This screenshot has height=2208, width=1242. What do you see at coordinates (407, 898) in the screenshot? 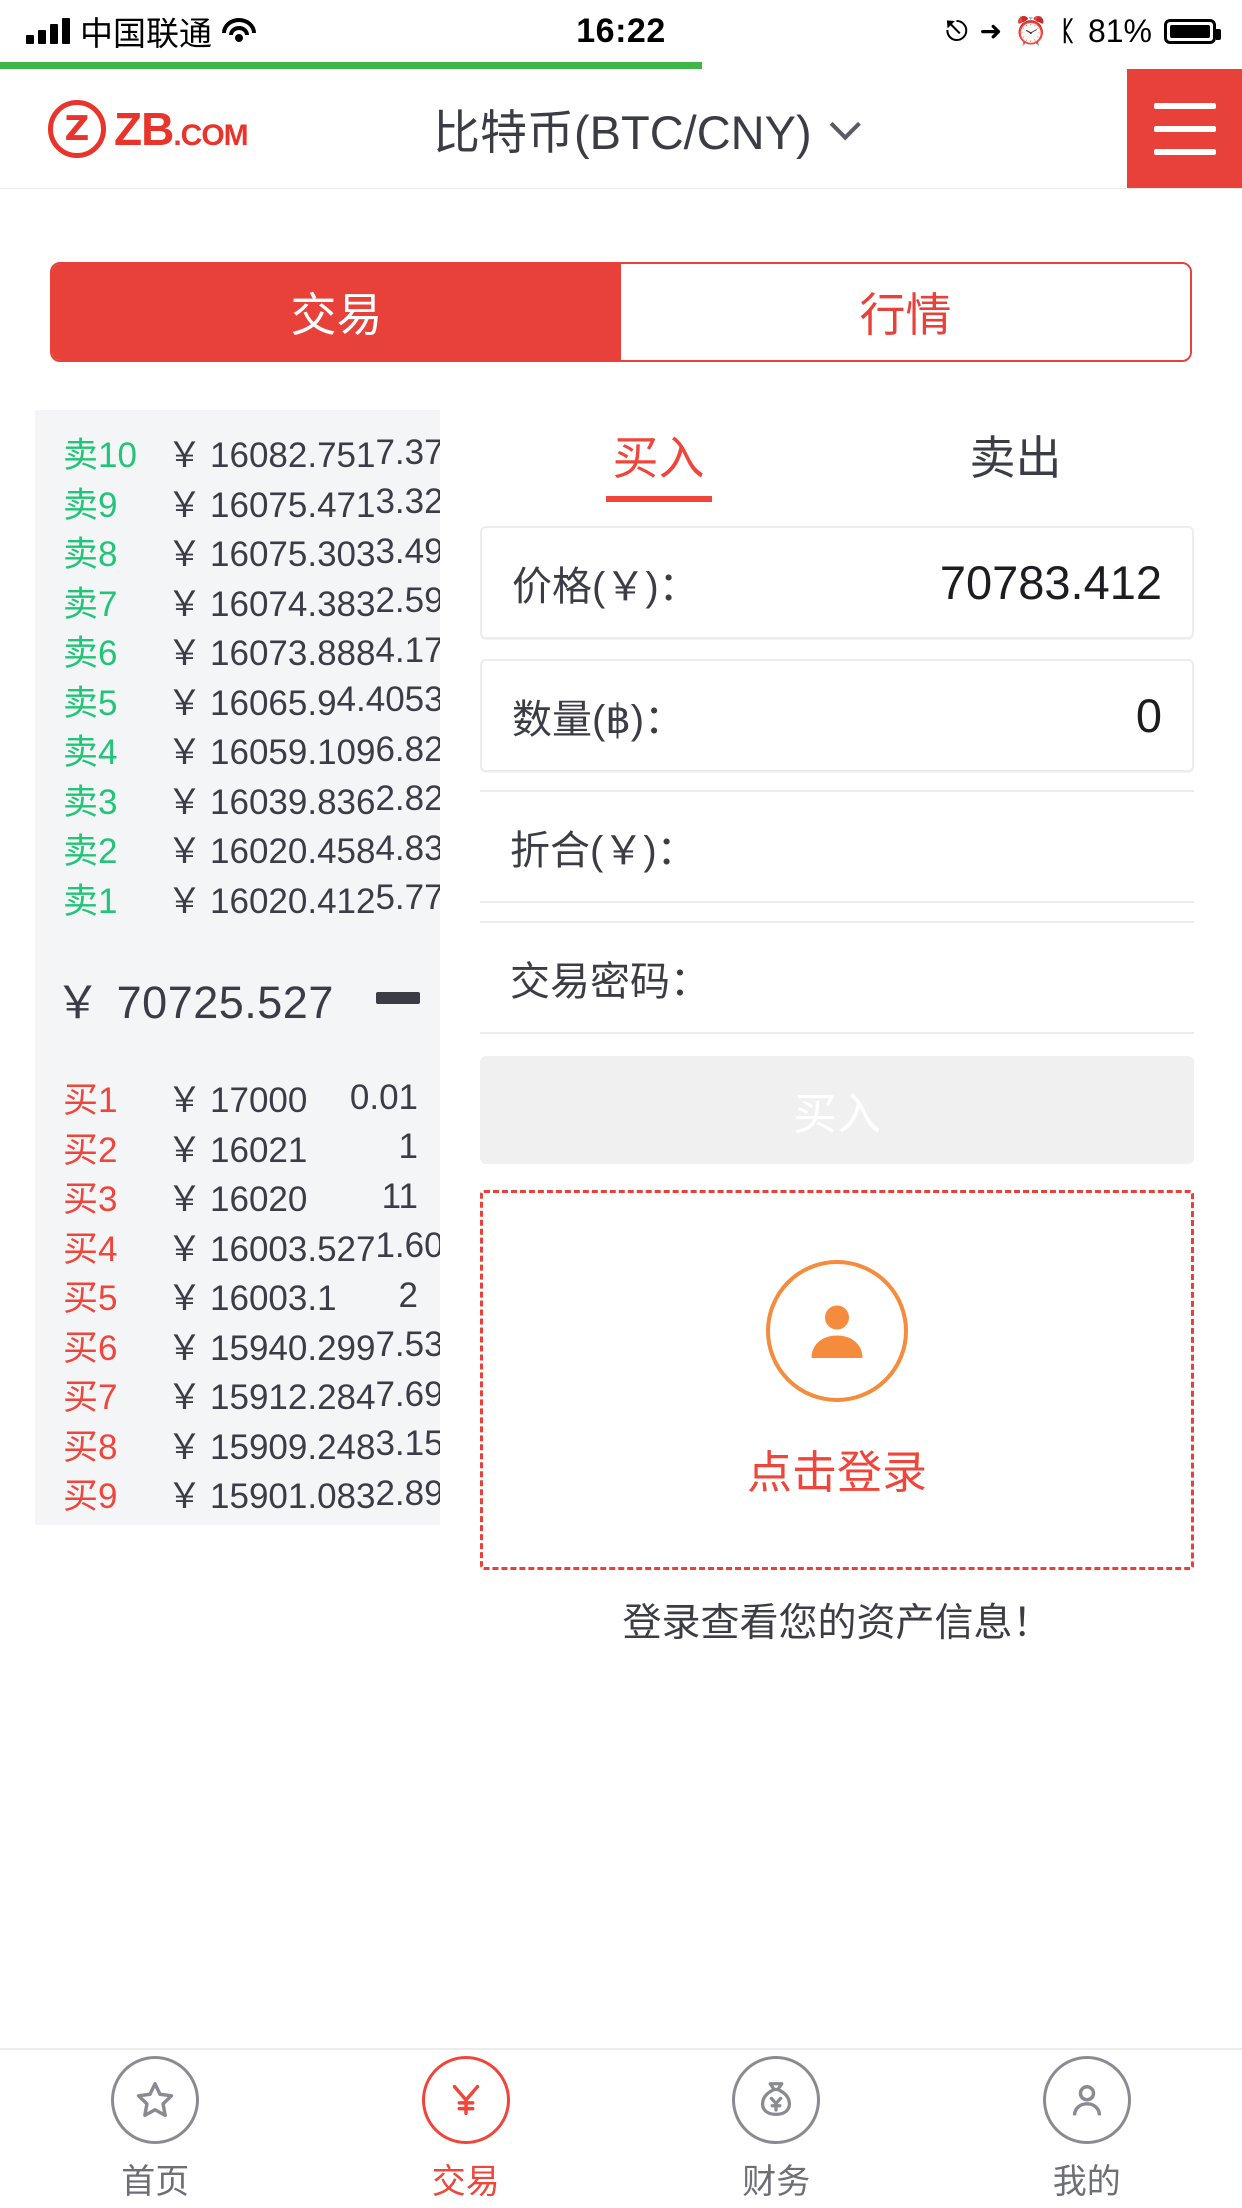
I see `order-book-amount: 5.7725` at bounding box center [407, 898].